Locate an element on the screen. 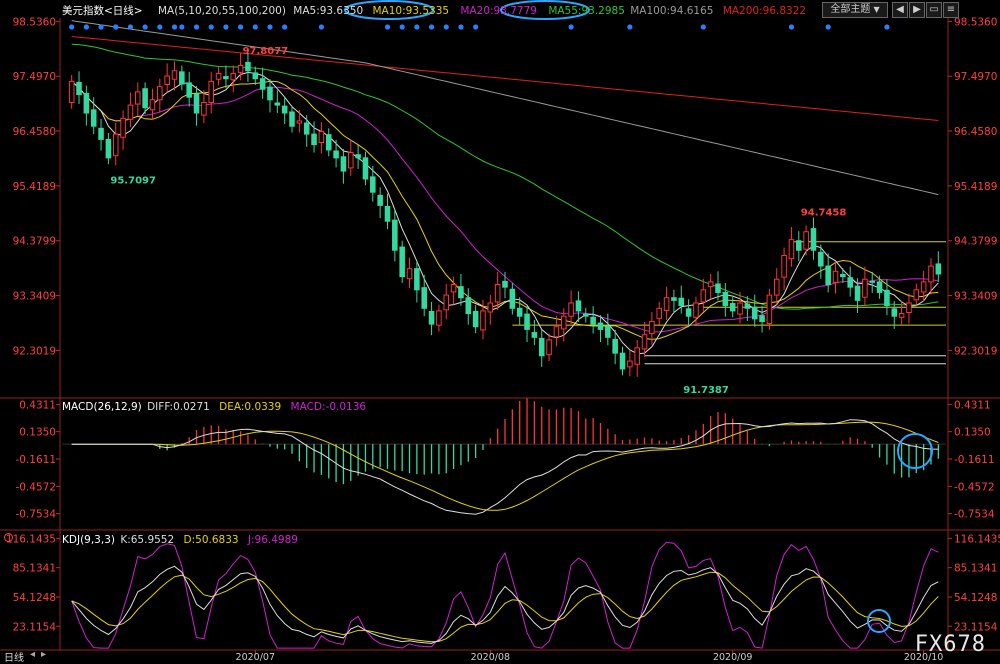  macd-axis-label-left: -0.4572 is located at coordinates (35, 487).